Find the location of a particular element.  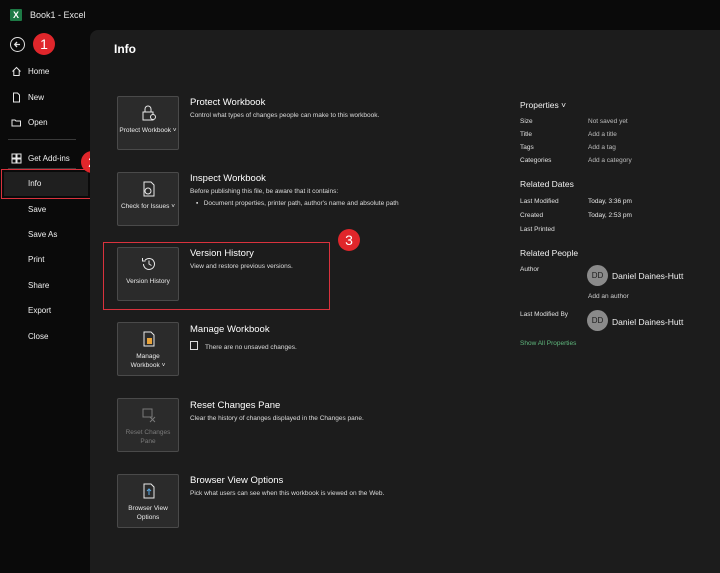

add-author-field: Add an author is located at coordinates (608, 296).